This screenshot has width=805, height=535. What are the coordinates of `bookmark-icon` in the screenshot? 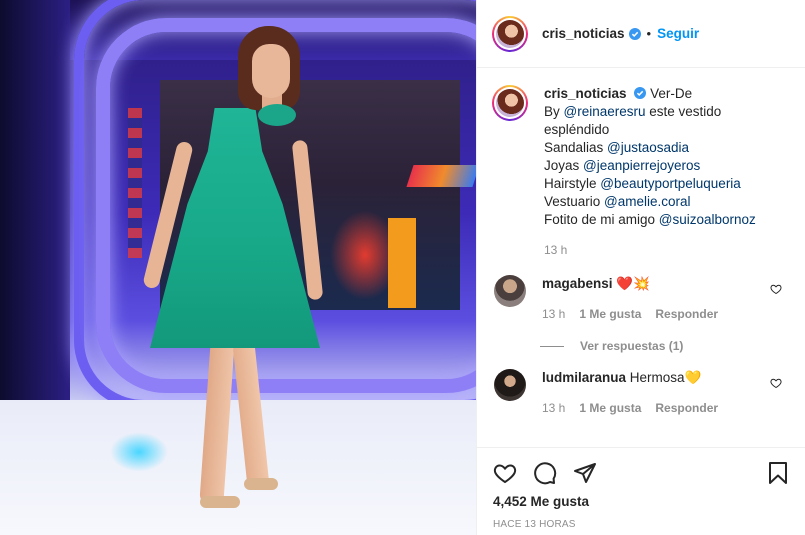 It's located at (778, 473).